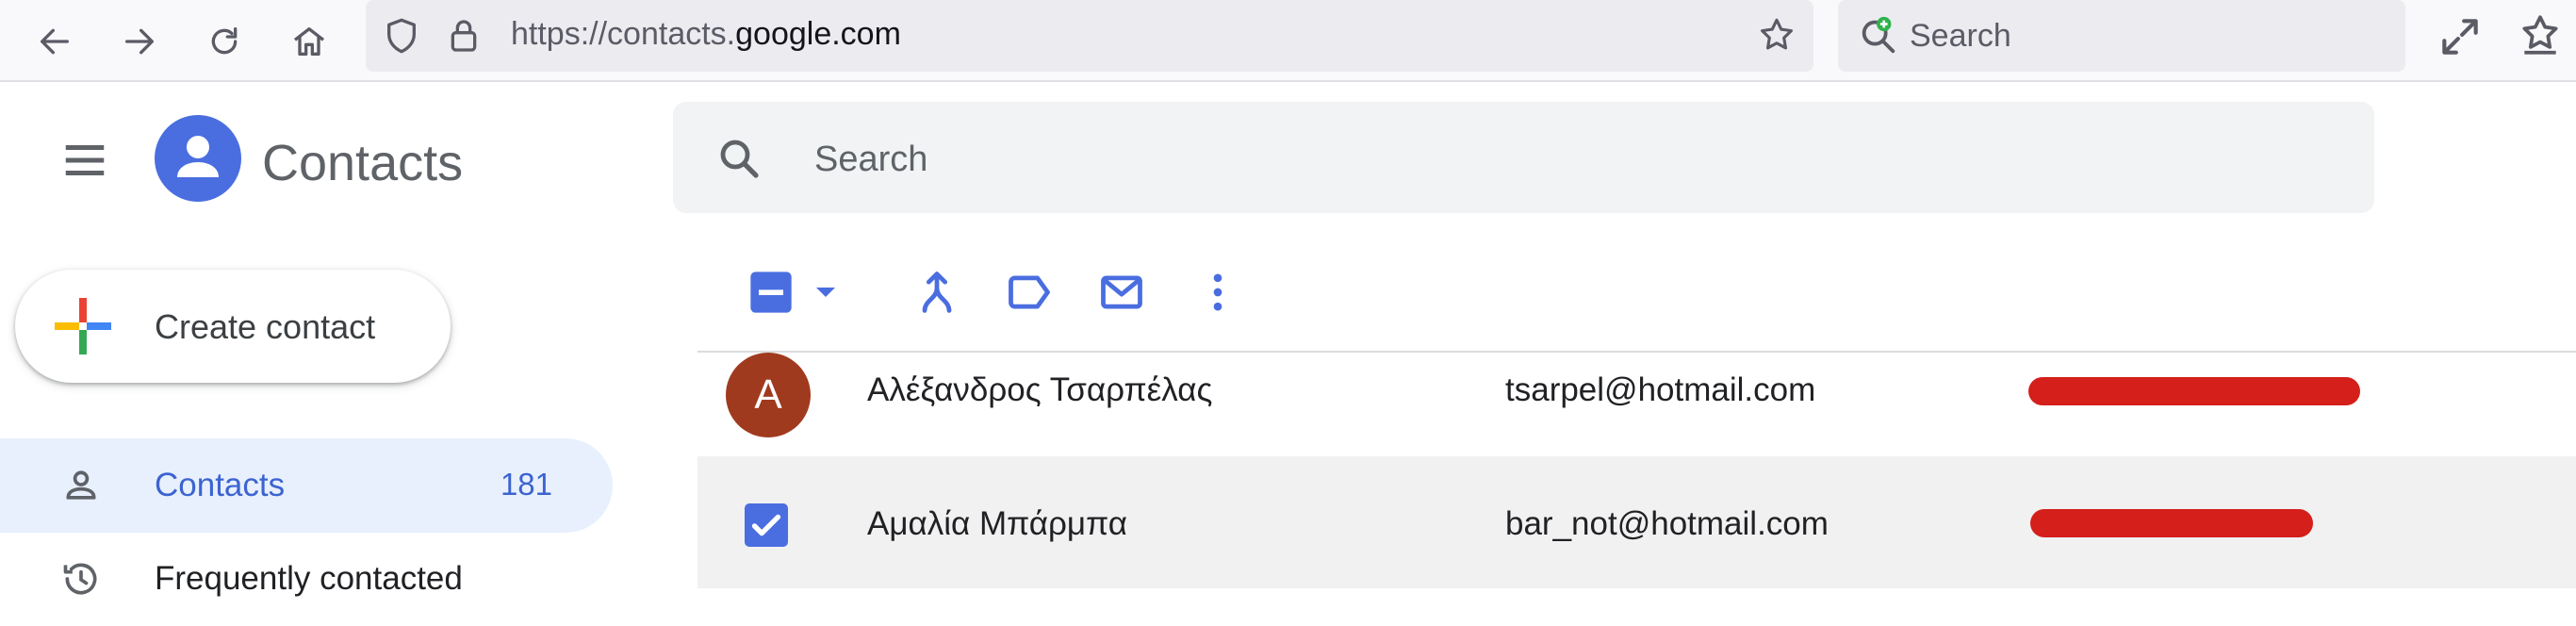 The width and height of the screenshot is (2576, 626). I want to click on plus-icon, so click(83, 326).